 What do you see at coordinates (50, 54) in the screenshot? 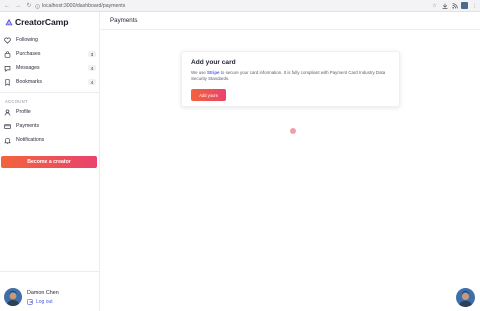
I see `sidebar-item-purchases: Purchases 3` at bounding box center [50, 54].